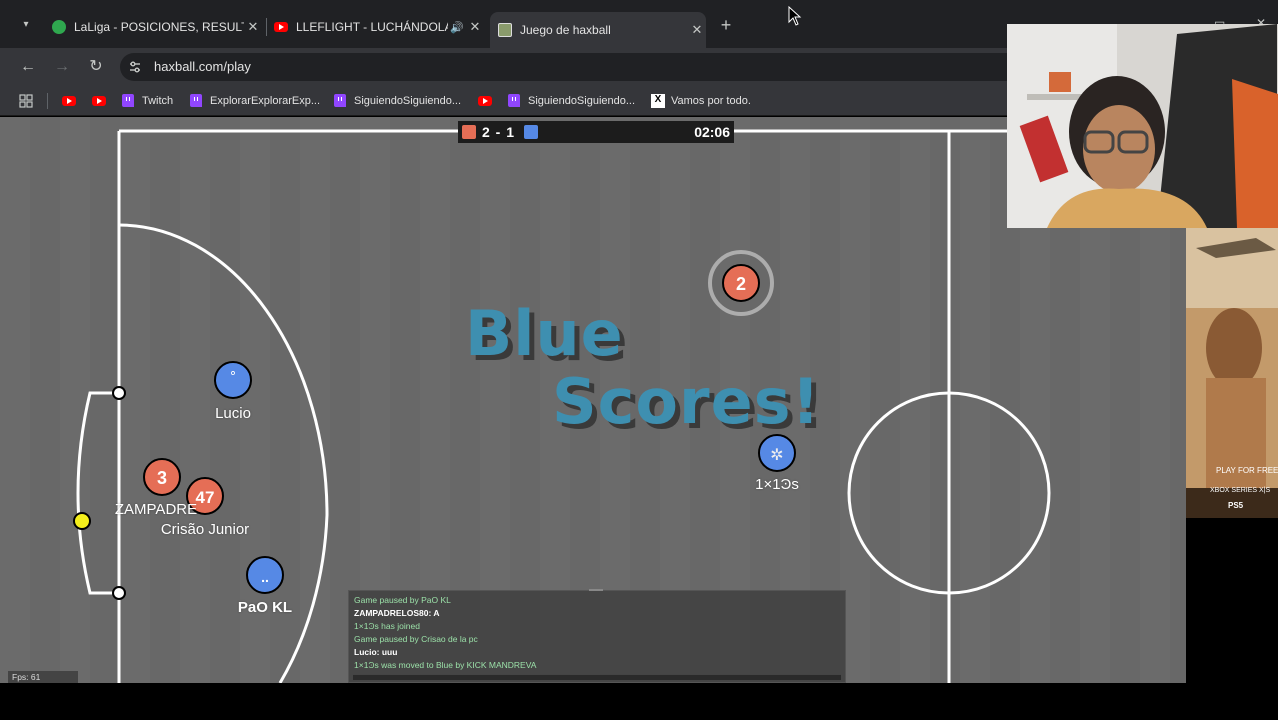 This screenshot has height=720, width=1278. What do you see at coordinates (62, 67) in the screenshot?
I see `forward-arrow-icon: →` at bounding box center [62, 67].